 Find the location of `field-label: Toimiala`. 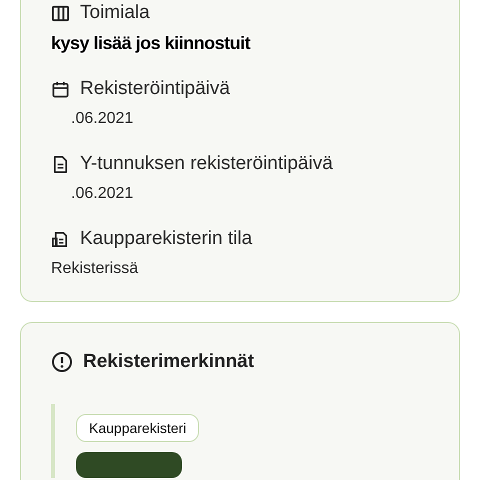

field-label: Toimiala is located at coordinates (115, 13).